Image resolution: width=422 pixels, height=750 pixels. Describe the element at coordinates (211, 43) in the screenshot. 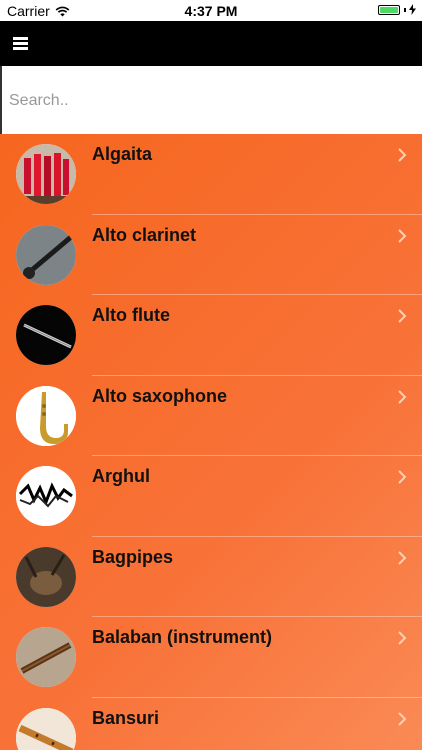

I see `nav-bar` at that location.